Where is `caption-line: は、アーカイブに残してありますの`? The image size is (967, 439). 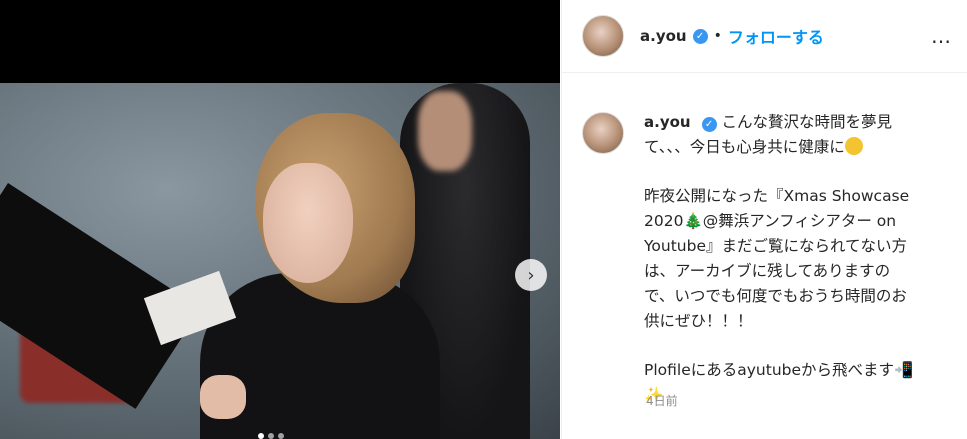
caption-line: は、アーカイブに残してありますの is located at coordinates (767, 271).